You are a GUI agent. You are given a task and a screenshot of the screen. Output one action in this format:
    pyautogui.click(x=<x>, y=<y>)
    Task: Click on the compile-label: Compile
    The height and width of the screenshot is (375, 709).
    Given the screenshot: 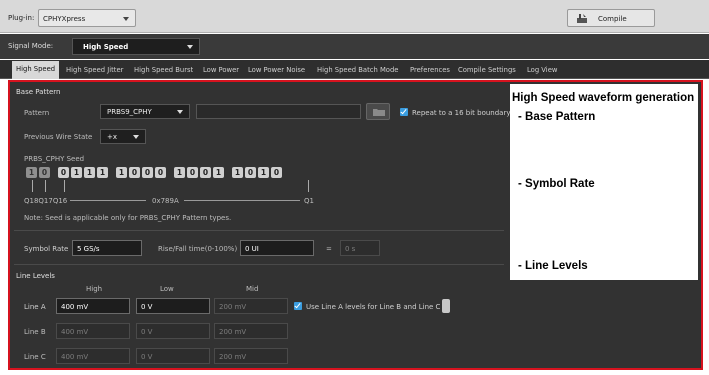 What is the action you would take?
    pyautogui.click(x=612, y=19)
    